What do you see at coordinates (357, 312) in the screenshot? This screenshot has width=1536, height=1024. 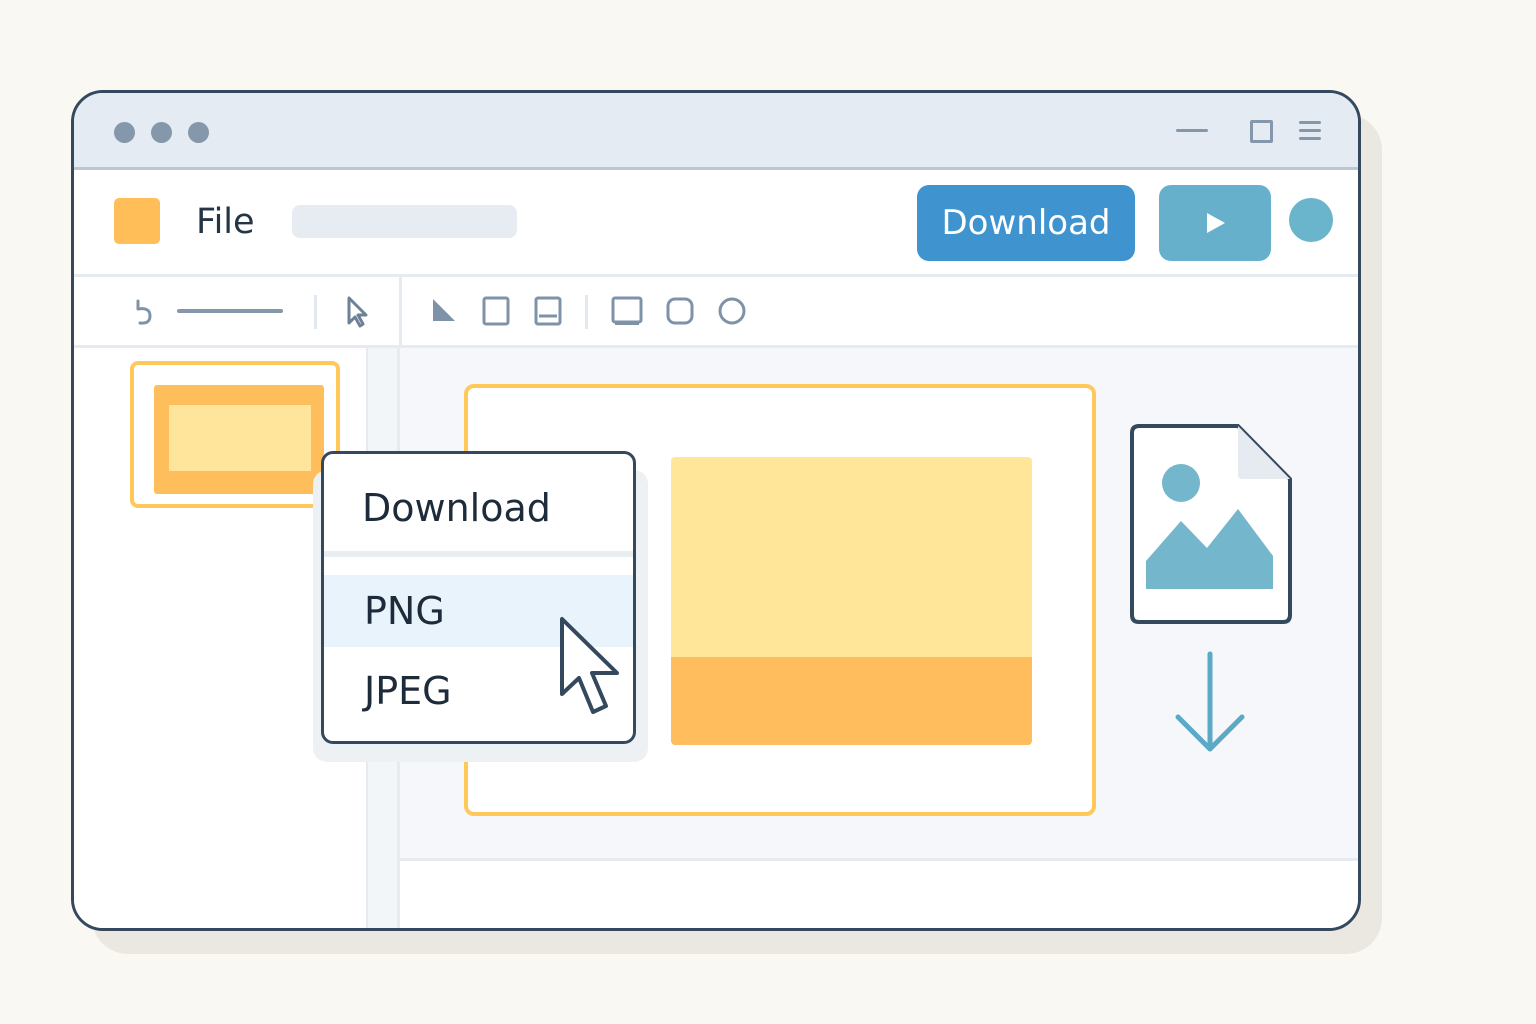 I see `pointer-tool-icon` at bounding box center [357, 312].